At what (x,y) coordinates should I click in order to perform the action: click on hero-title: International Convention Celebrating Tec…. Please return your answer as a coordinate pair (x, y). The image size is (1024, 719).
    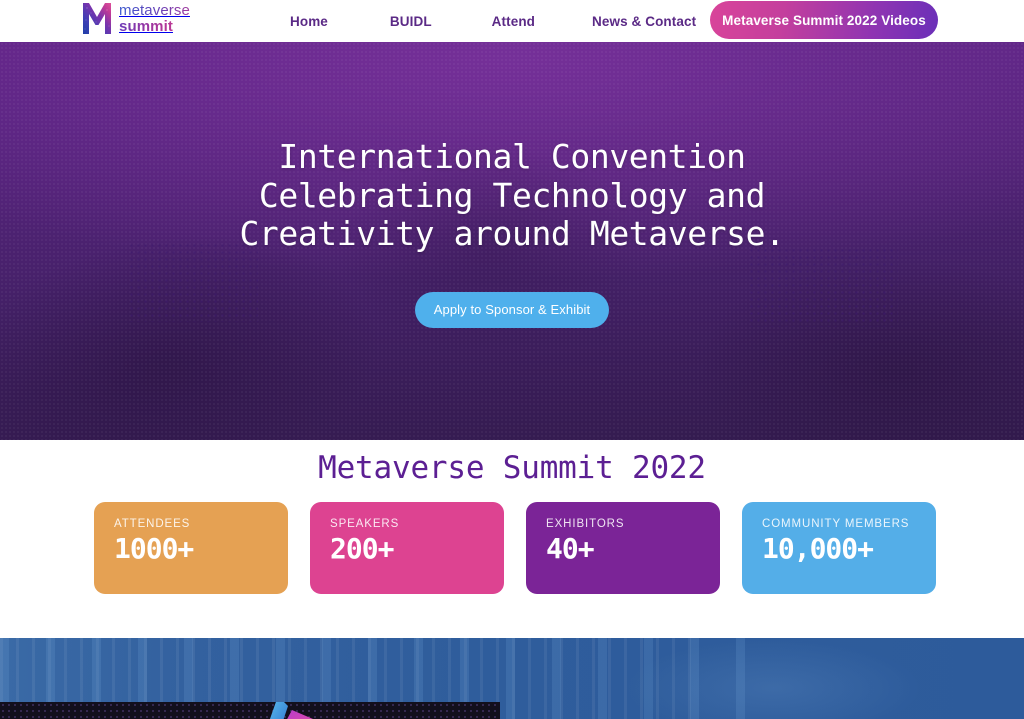
    Looking at the image, I should click on (512, 195).